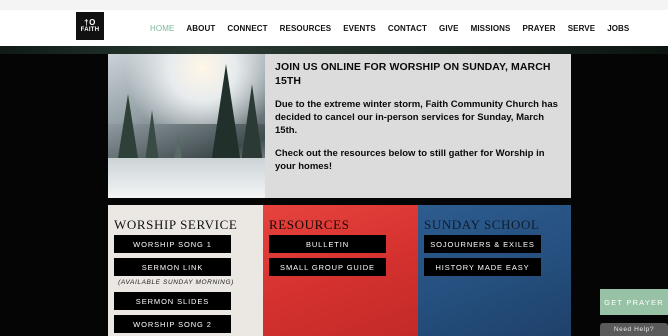 This screenshot has height=336, width=668. Describe the element at coordinates (90, 29) in the screenshot. I see `logo-word: FAITH` at that location.